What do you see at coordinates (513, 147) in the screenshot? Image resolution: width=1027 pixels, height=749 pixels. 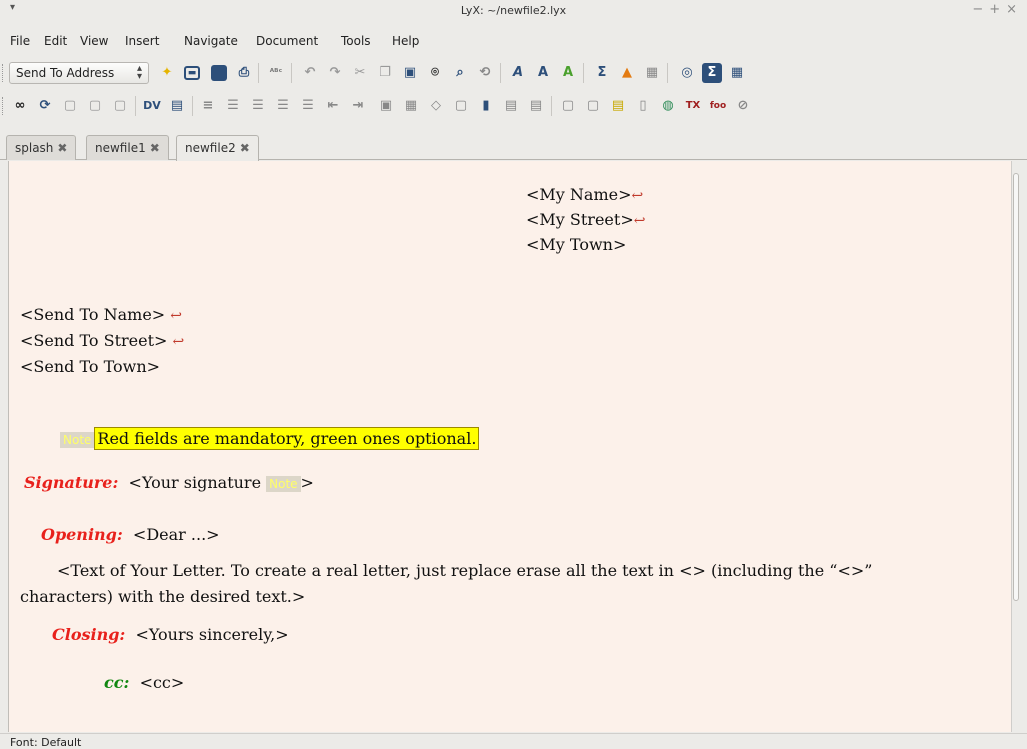 I see `tab-bar: splash ✖ newfile1 ✖ newfile2 ✖` at bounding box center [513, 147].